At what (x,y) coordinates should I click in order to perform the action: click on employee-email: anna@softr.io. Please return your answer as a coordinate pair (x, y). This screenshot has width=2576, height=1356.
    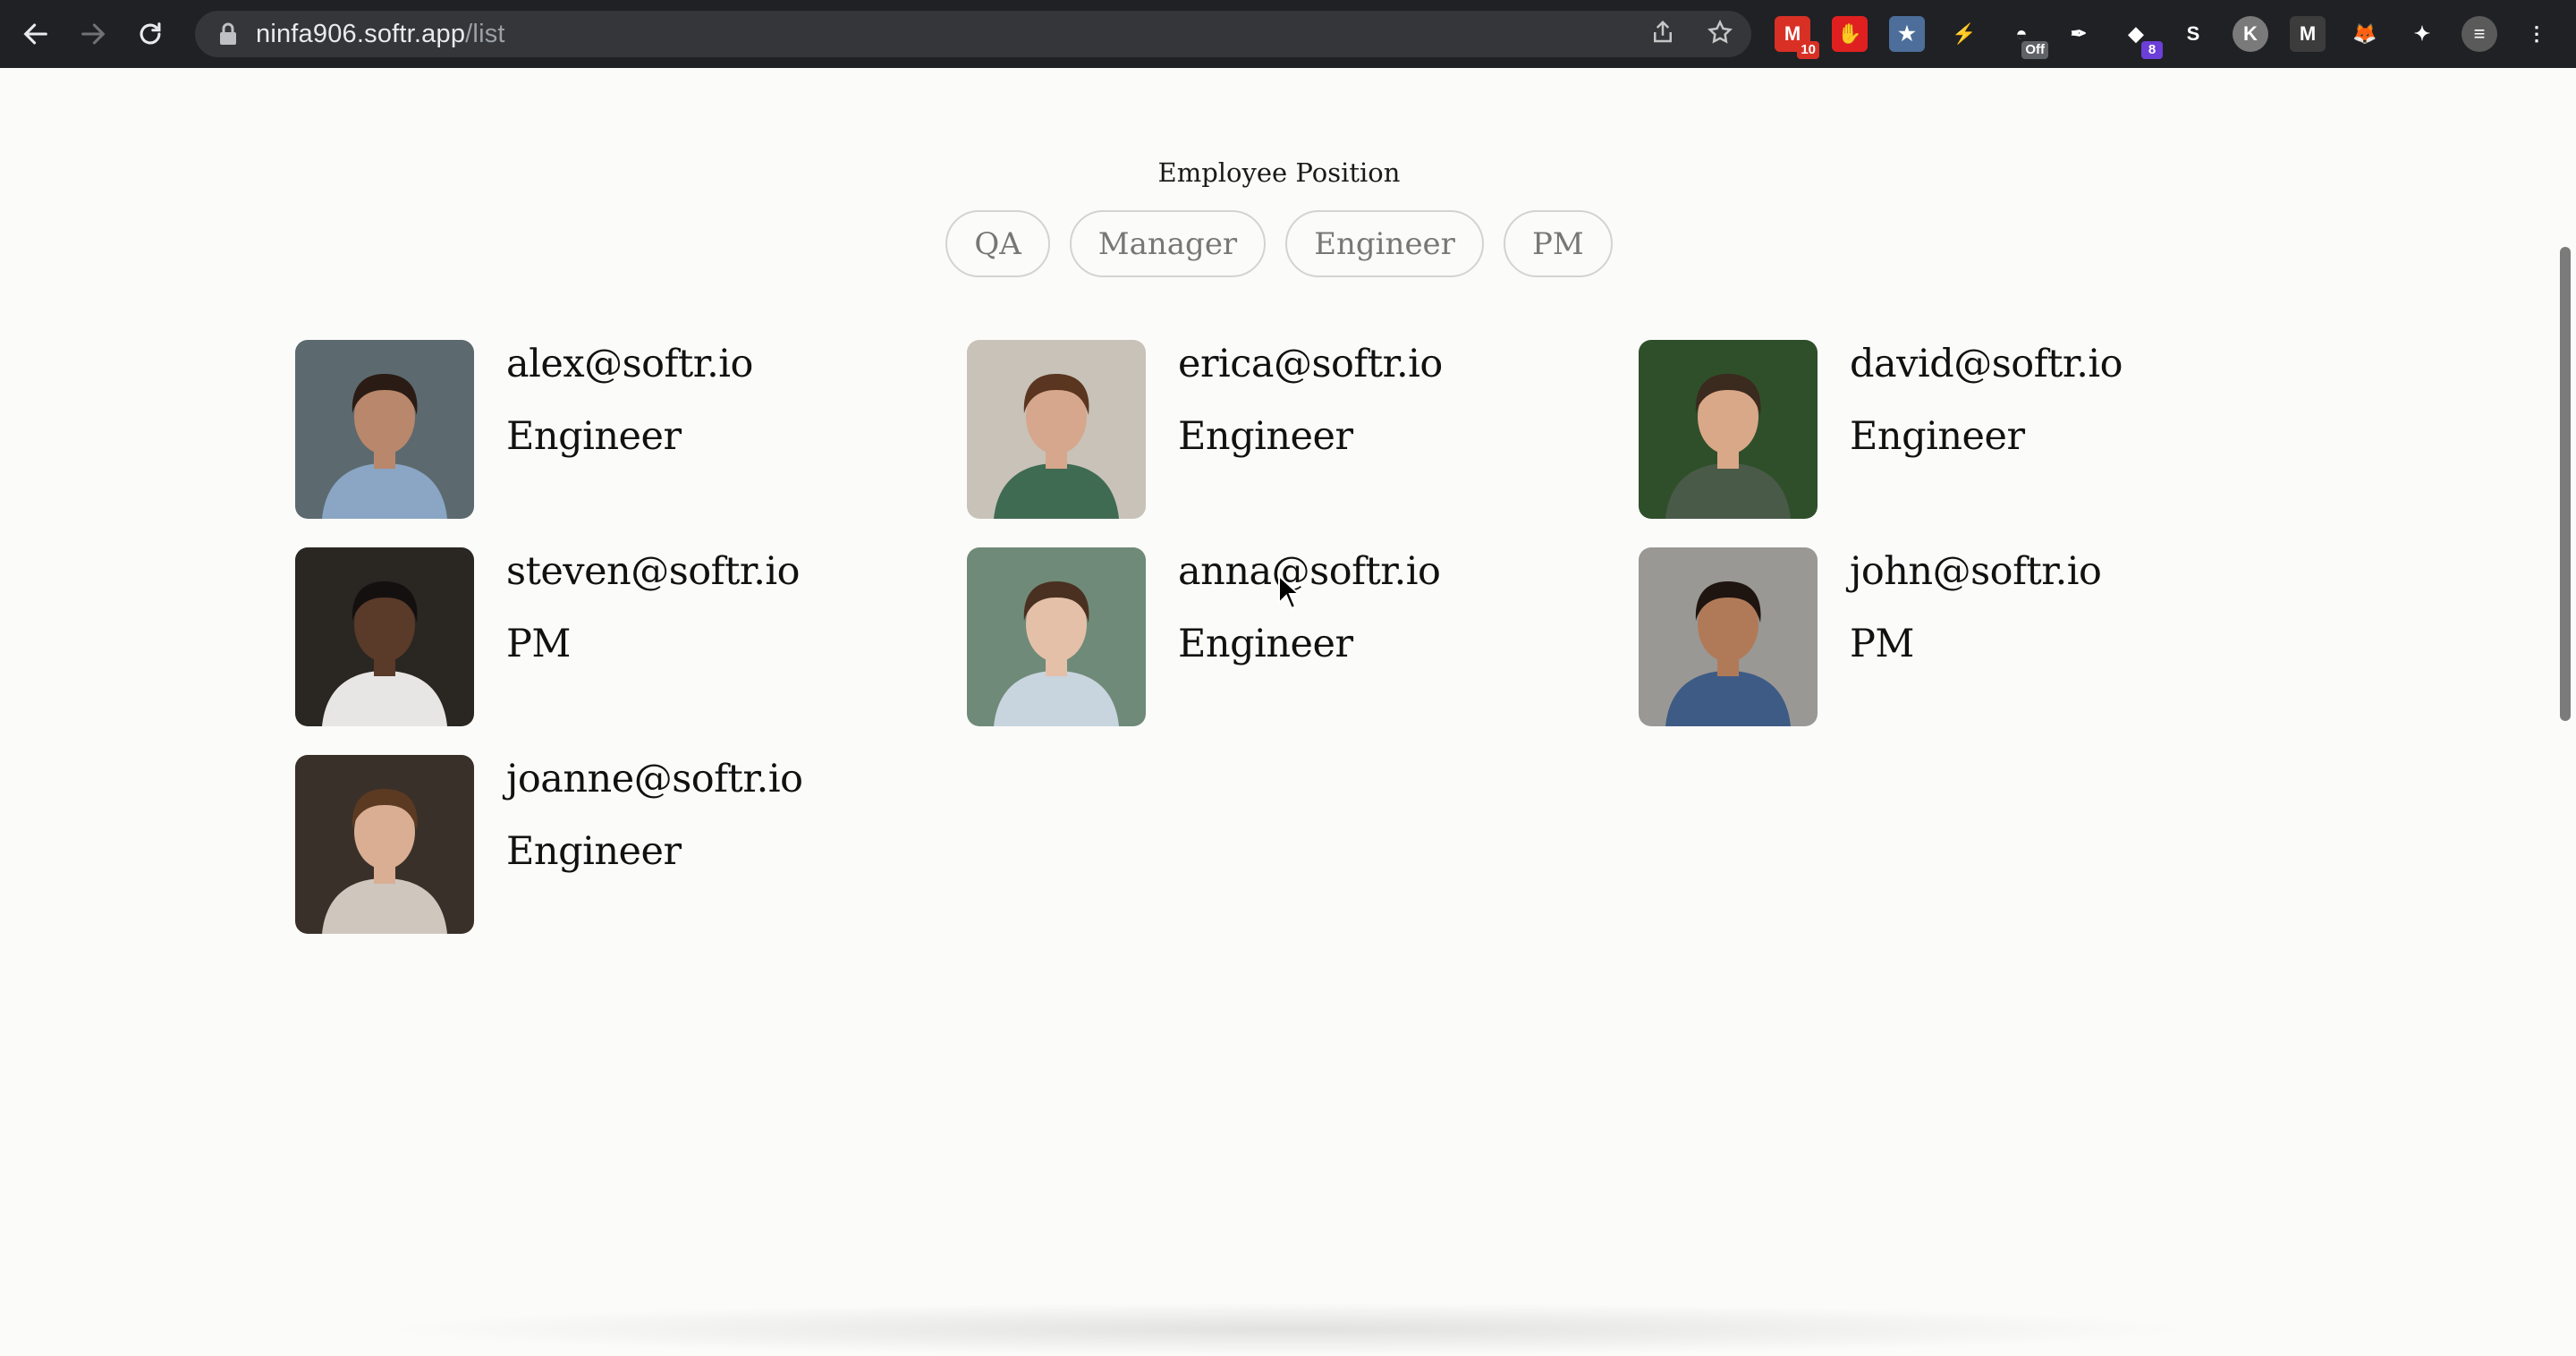
    Looking at the image, I should click on (1309, 572).